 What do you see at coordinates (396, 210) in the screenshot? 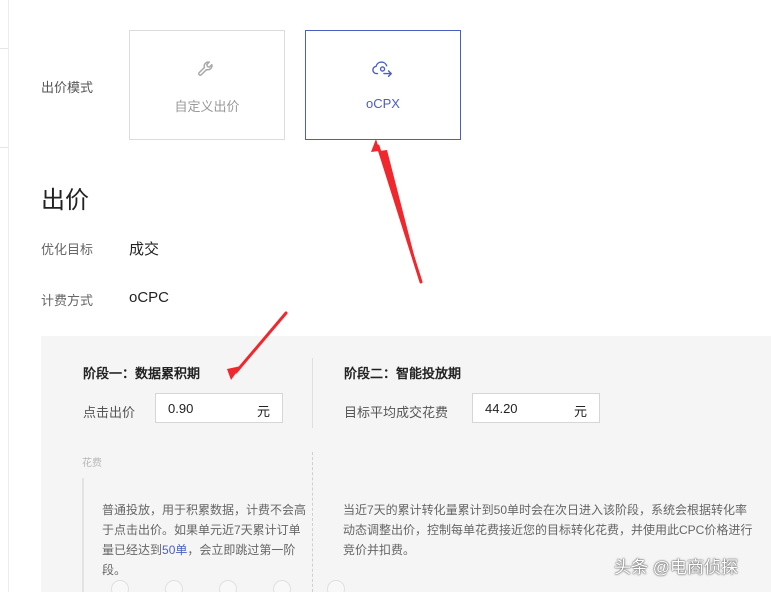
I see `annotation-arrow-ocpx` at bounding box center [396, 210].